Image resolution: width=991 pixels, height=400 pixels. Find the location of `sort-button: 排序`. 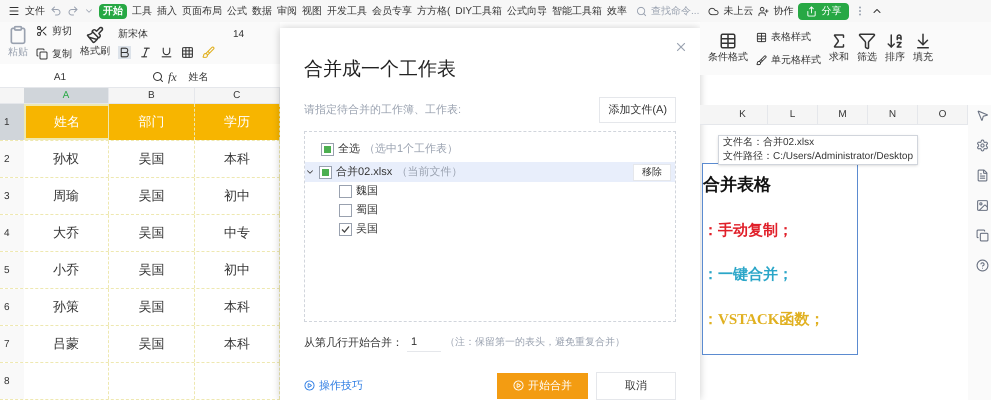

sort-button: 排序 is located at coordinates (895, 48).